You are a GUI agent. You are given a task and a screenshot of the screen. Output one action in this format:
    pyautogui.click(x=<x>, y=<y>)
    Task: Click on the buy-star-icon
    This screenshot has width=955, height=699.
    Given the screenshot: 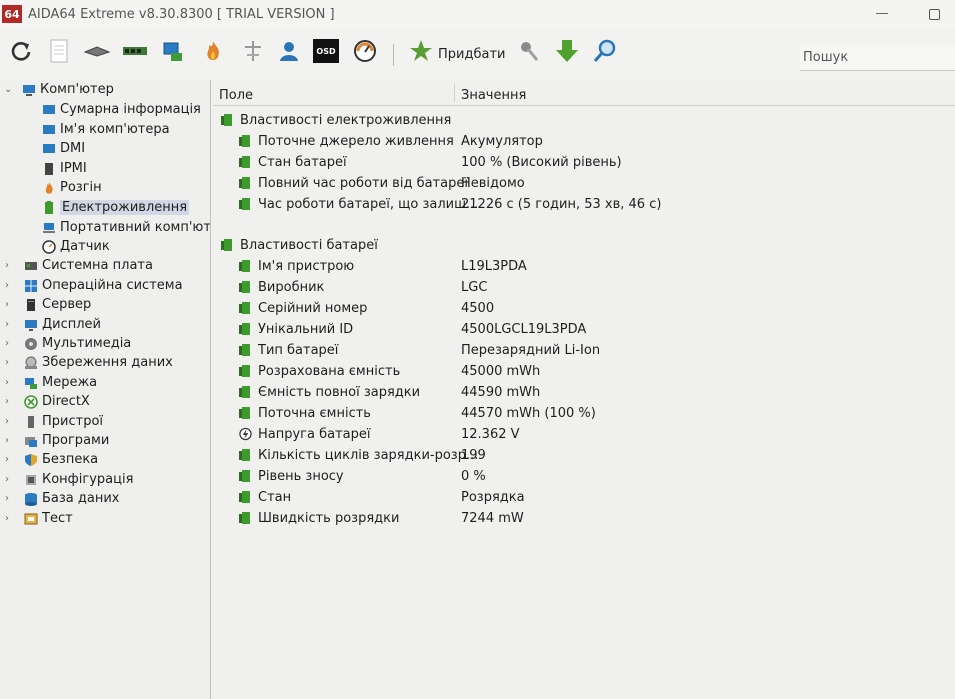 What is the action you would take?
    pyautogui.click(x=421, y=51)
    